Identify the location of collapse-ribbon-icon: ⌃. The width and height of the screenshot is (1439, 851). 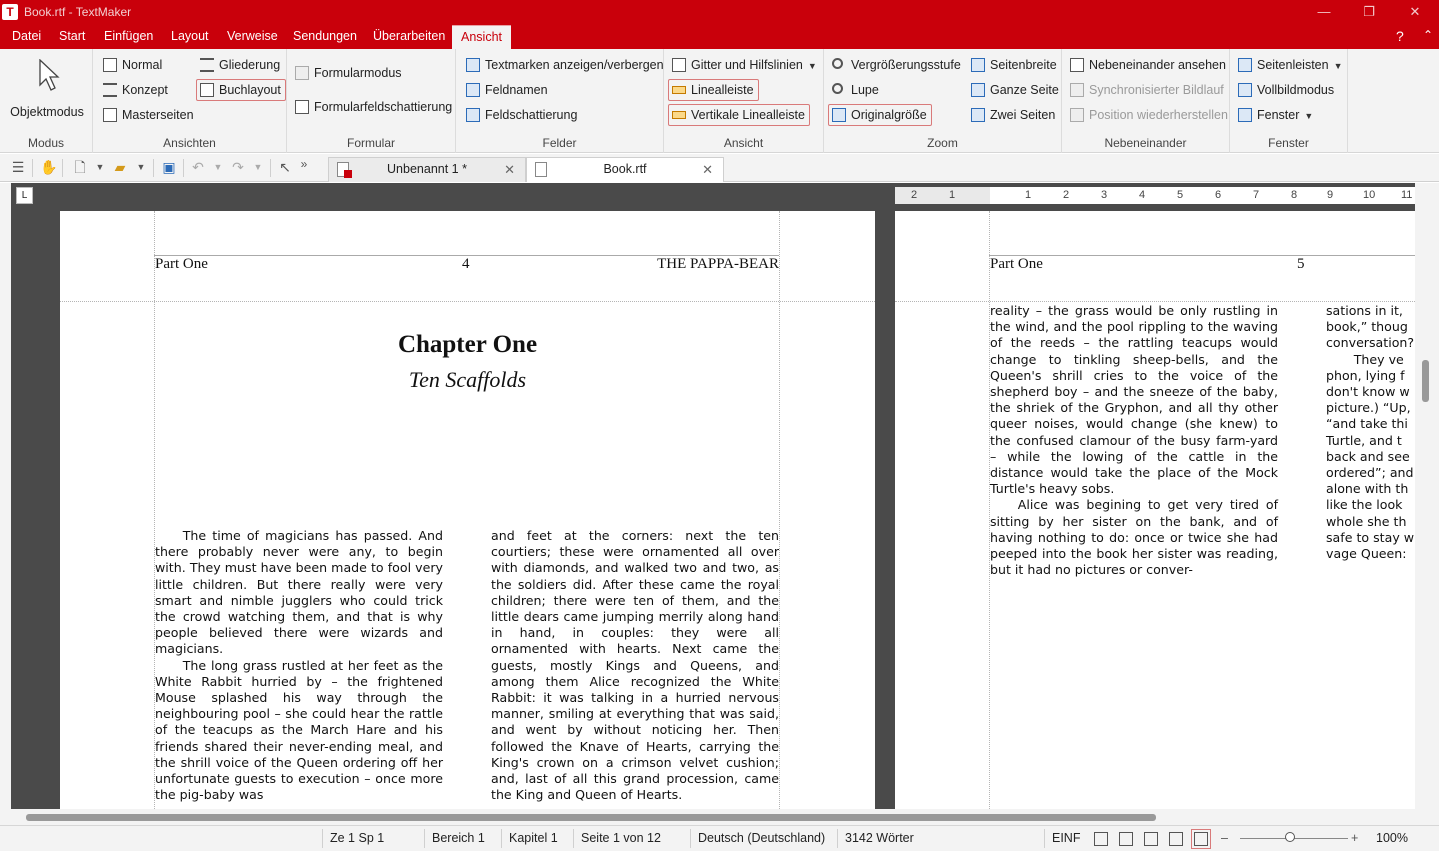
(1428, 35).